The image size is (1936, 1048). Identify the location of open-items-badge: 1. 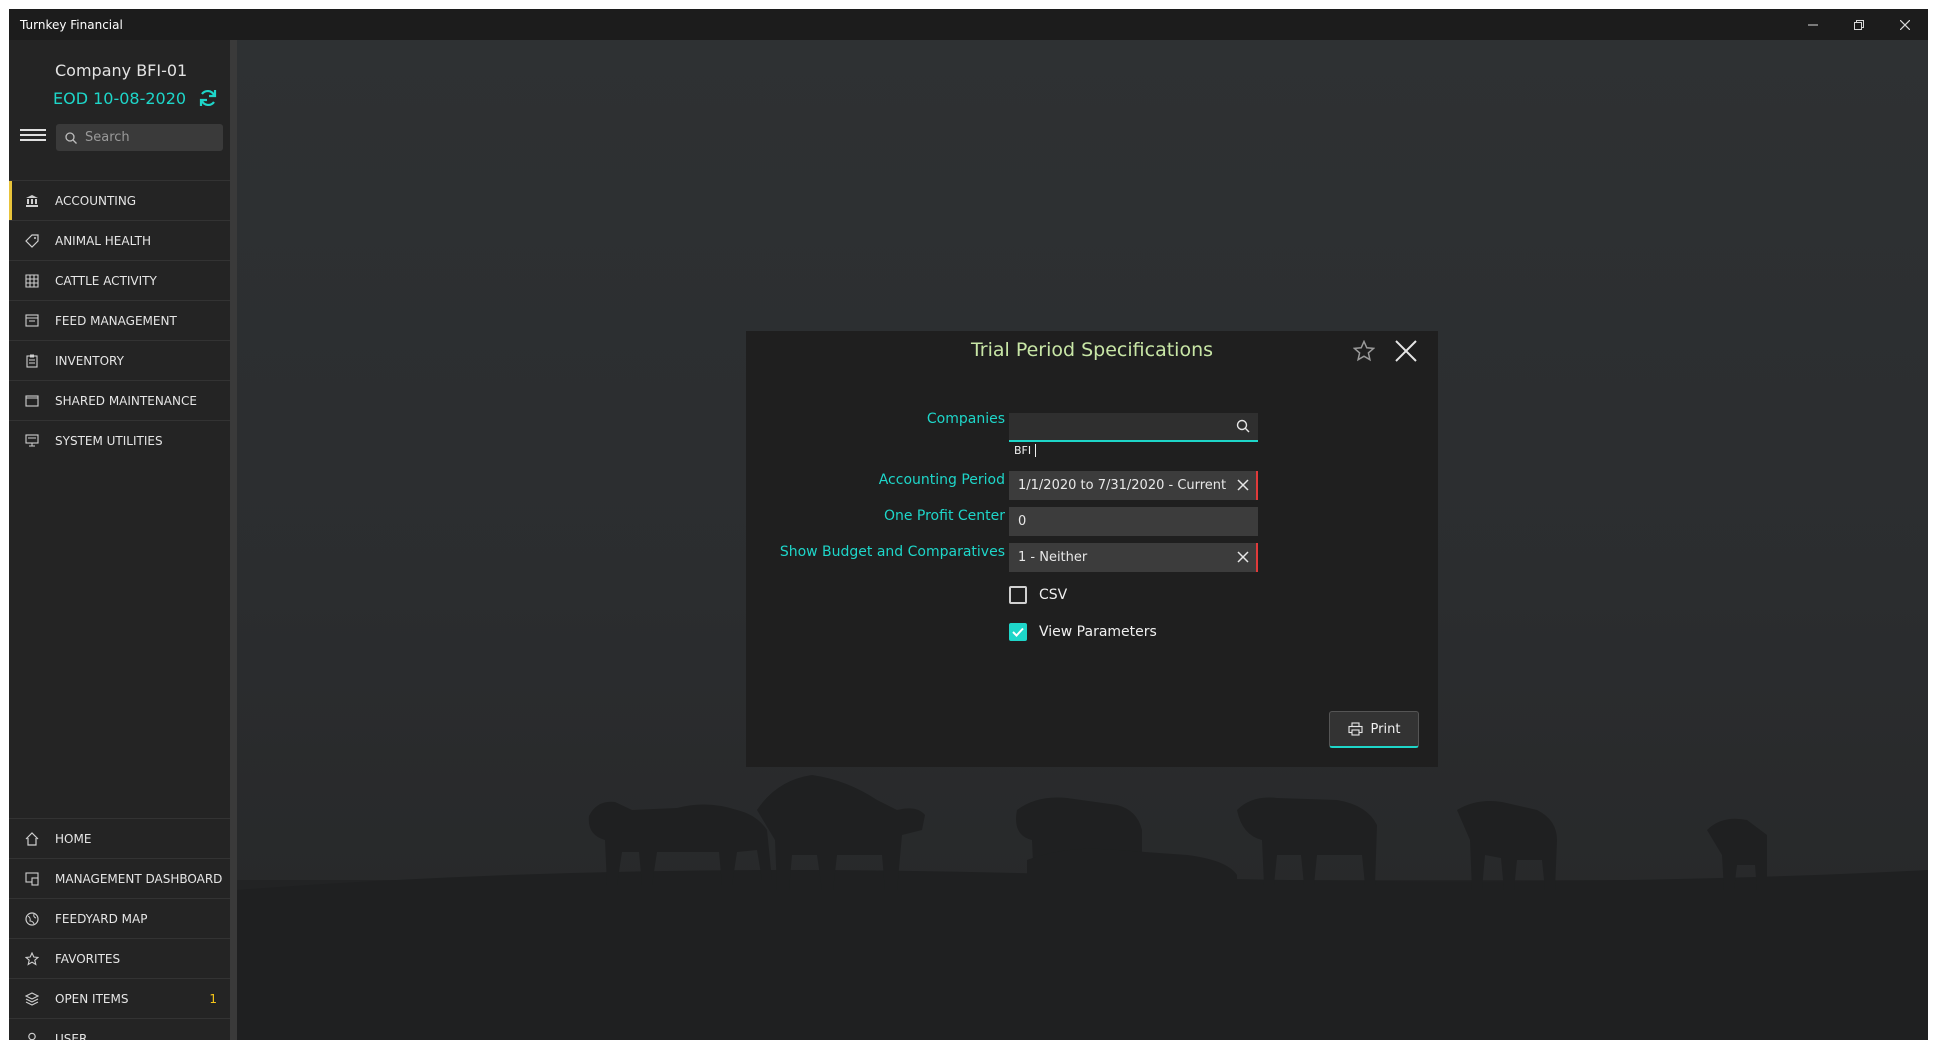
(213, 998).